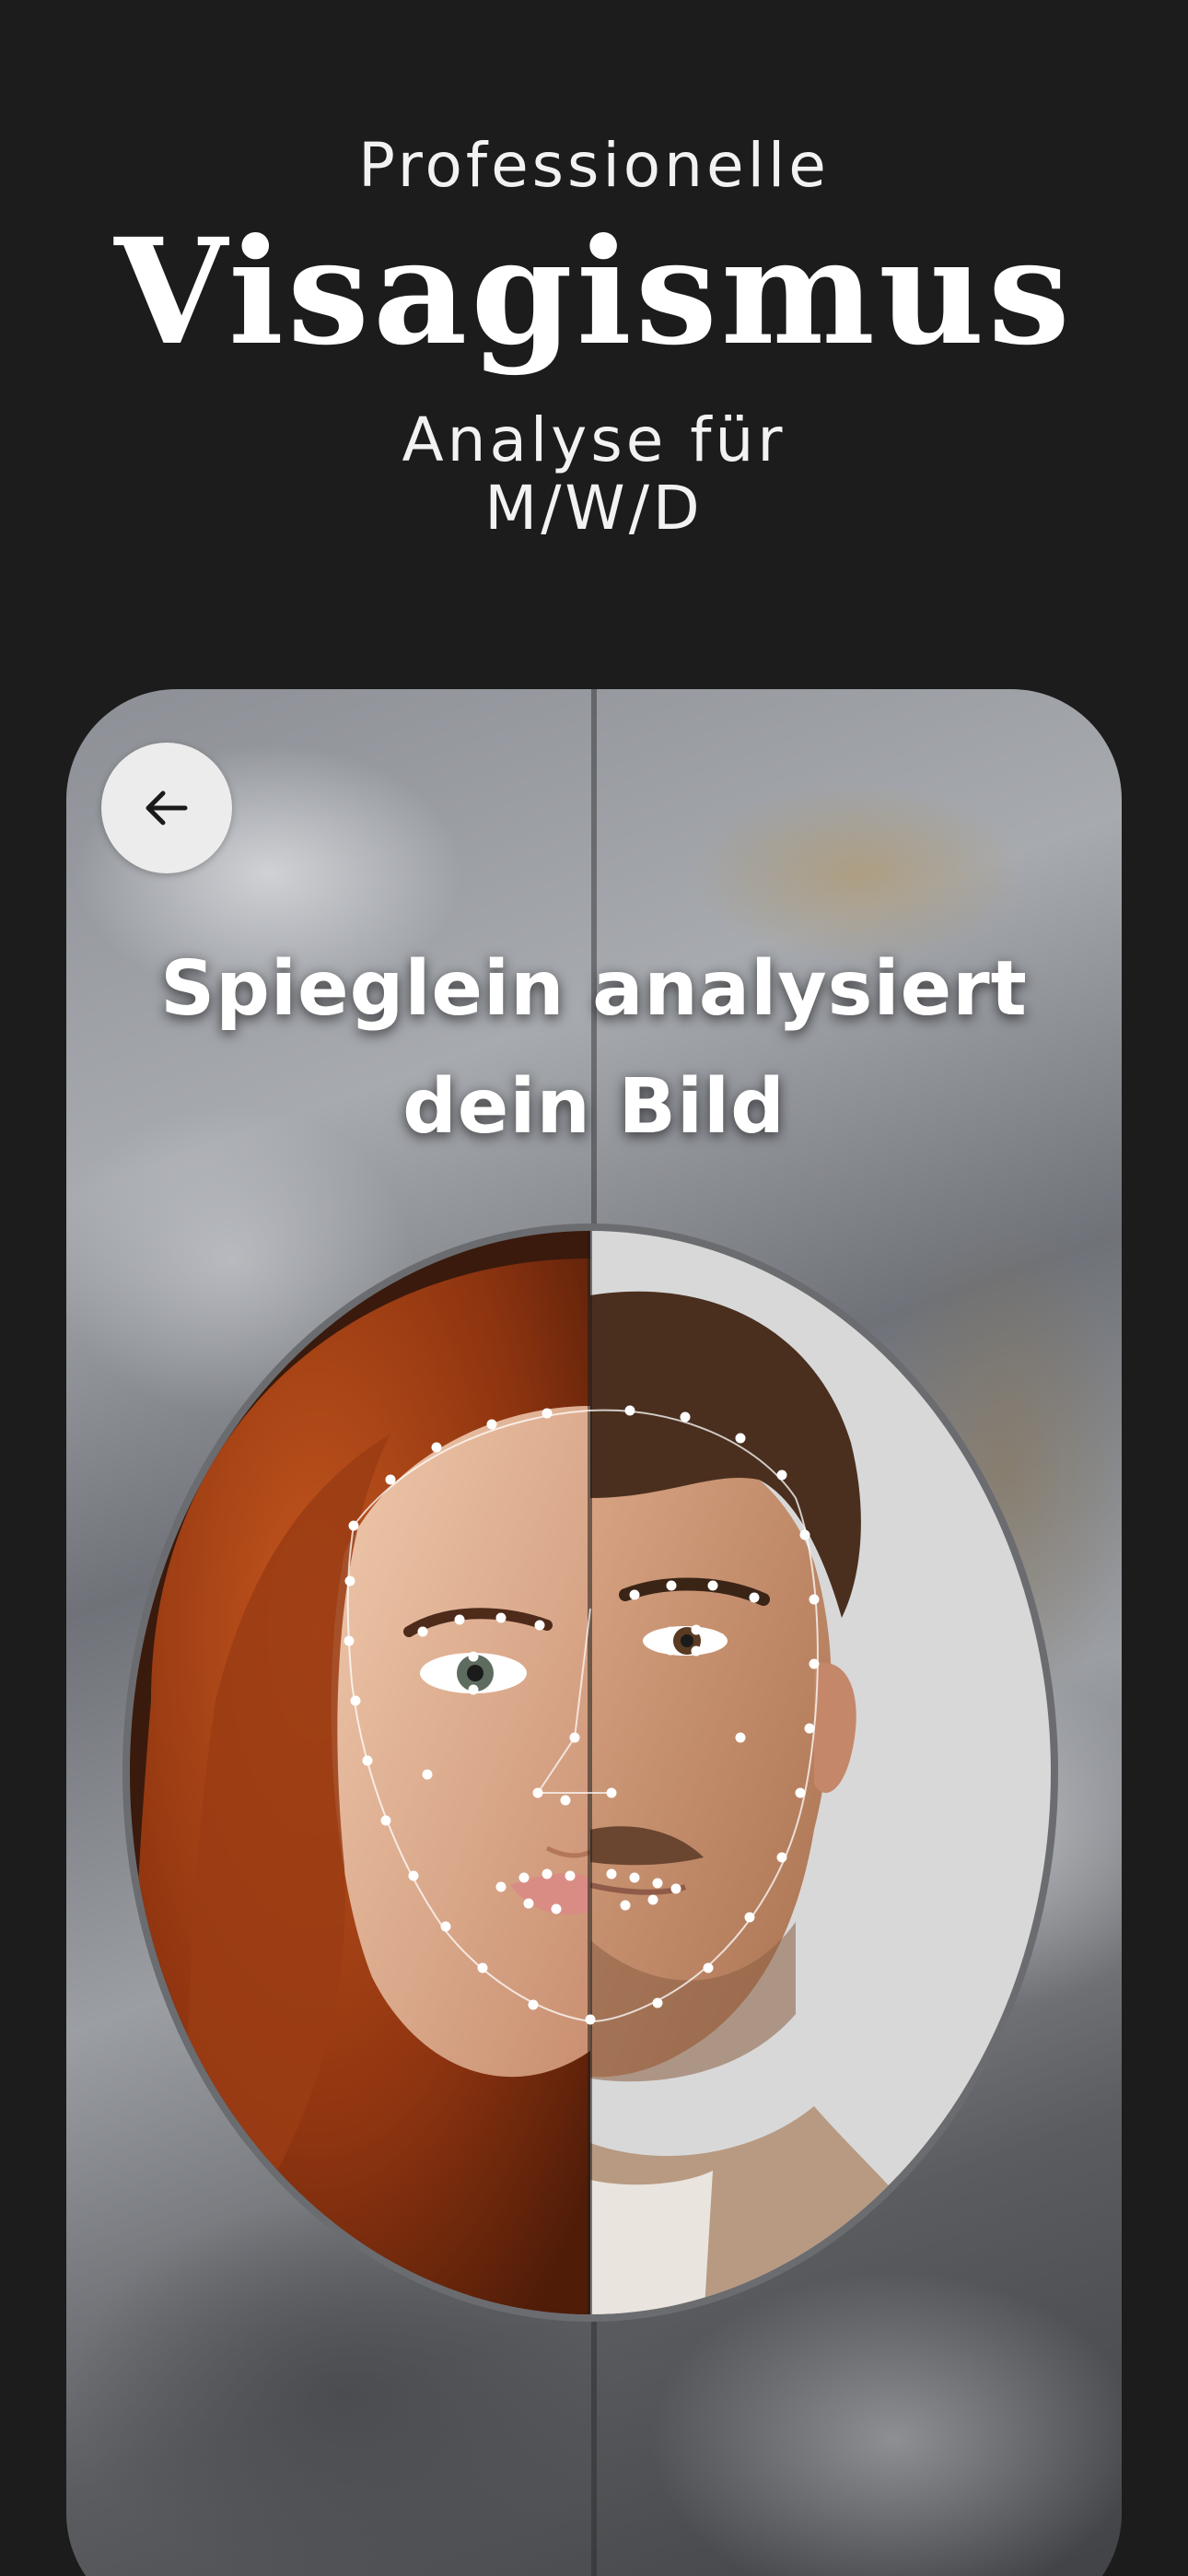  What do you see at coordinates (594, 439) in the screenshot?
I see `subtitle-line-1: Analyse für` at bounding box center [594, 439].